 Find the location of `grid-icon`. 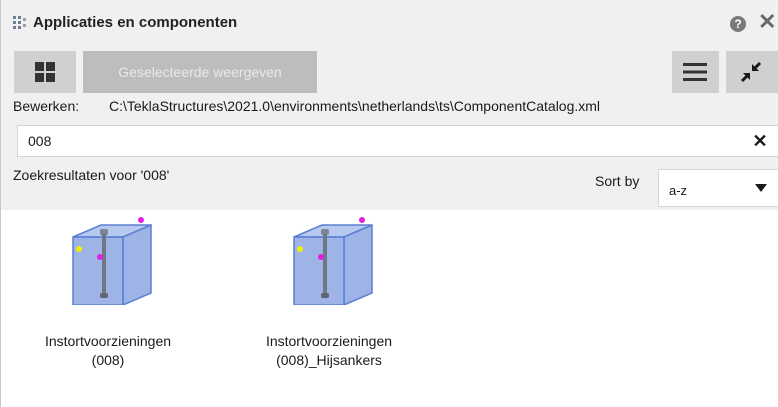

grid-icon is located at coordinates (45, 72).